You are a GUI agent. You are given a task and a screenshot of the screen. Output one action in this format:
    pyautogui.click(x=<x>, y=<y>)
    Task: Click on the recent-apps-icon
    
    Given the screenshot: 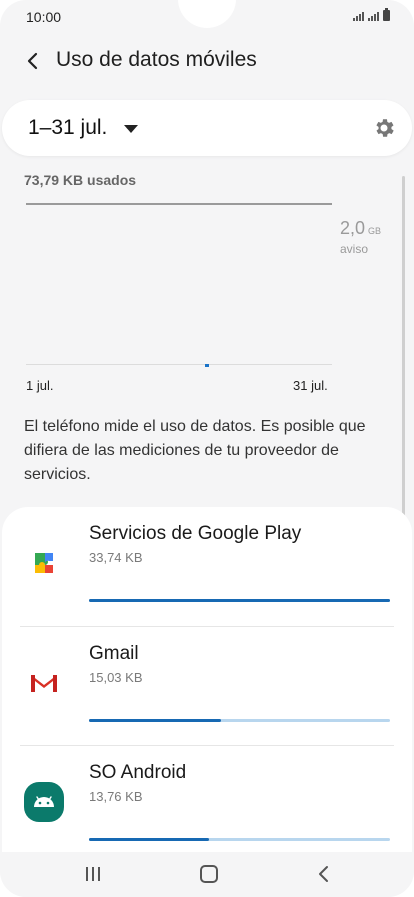 What is the action you would take?
    pyautogui.click(x=93, y=874)
    